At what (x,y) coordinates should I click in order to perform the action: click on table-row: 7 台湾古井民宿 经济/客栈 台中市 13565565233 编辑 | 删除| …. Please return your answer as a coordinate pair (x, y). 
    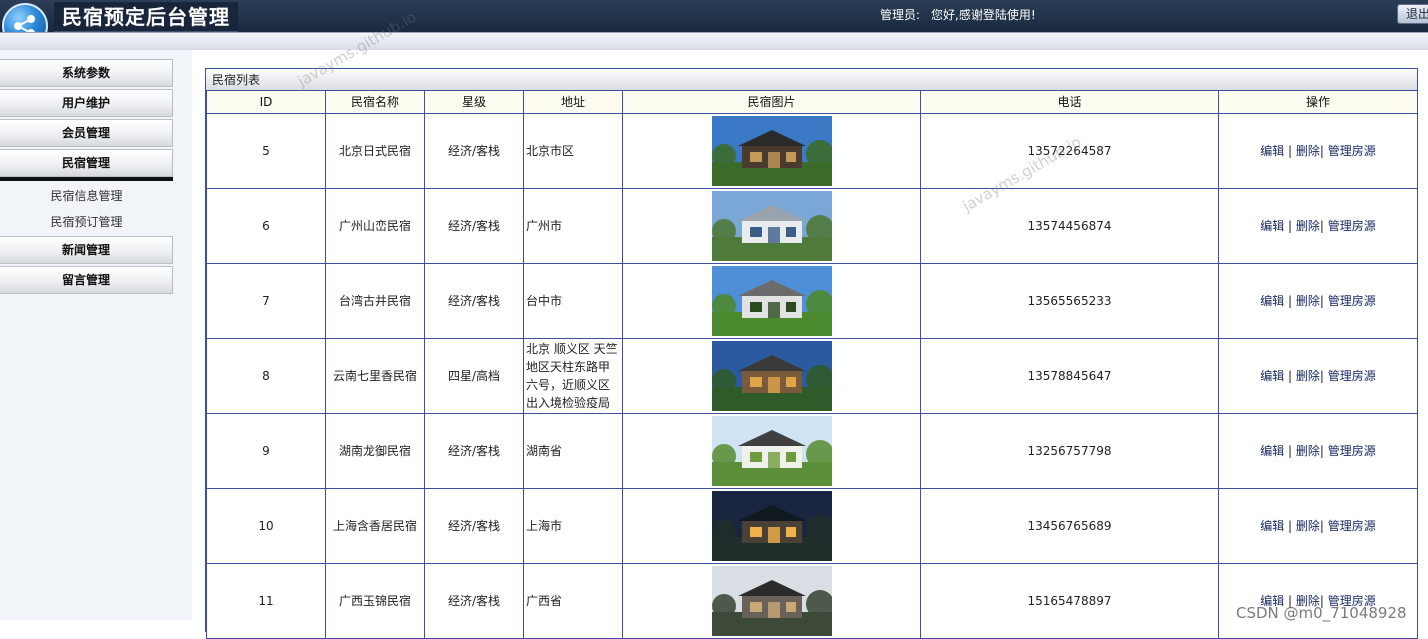
    Looking at the image, I should click on (812, 300).